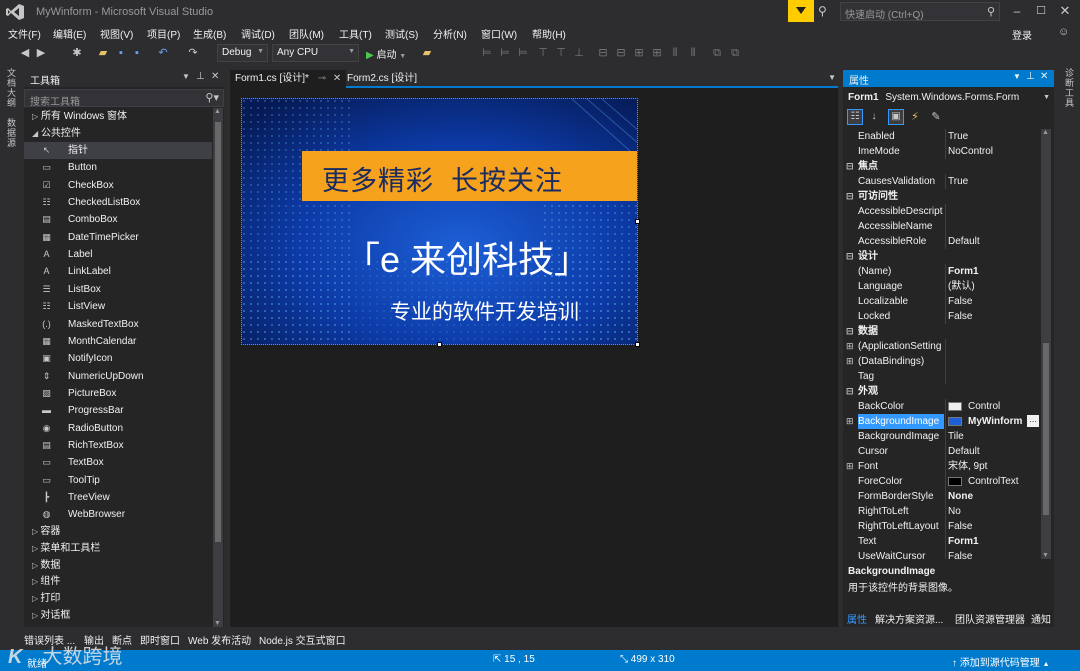 The image size is (1080, 671). Describe the element at coordinates (832, 77) in the screenshot. I see `tab-list-dropdown-icon: ▼` at that location.